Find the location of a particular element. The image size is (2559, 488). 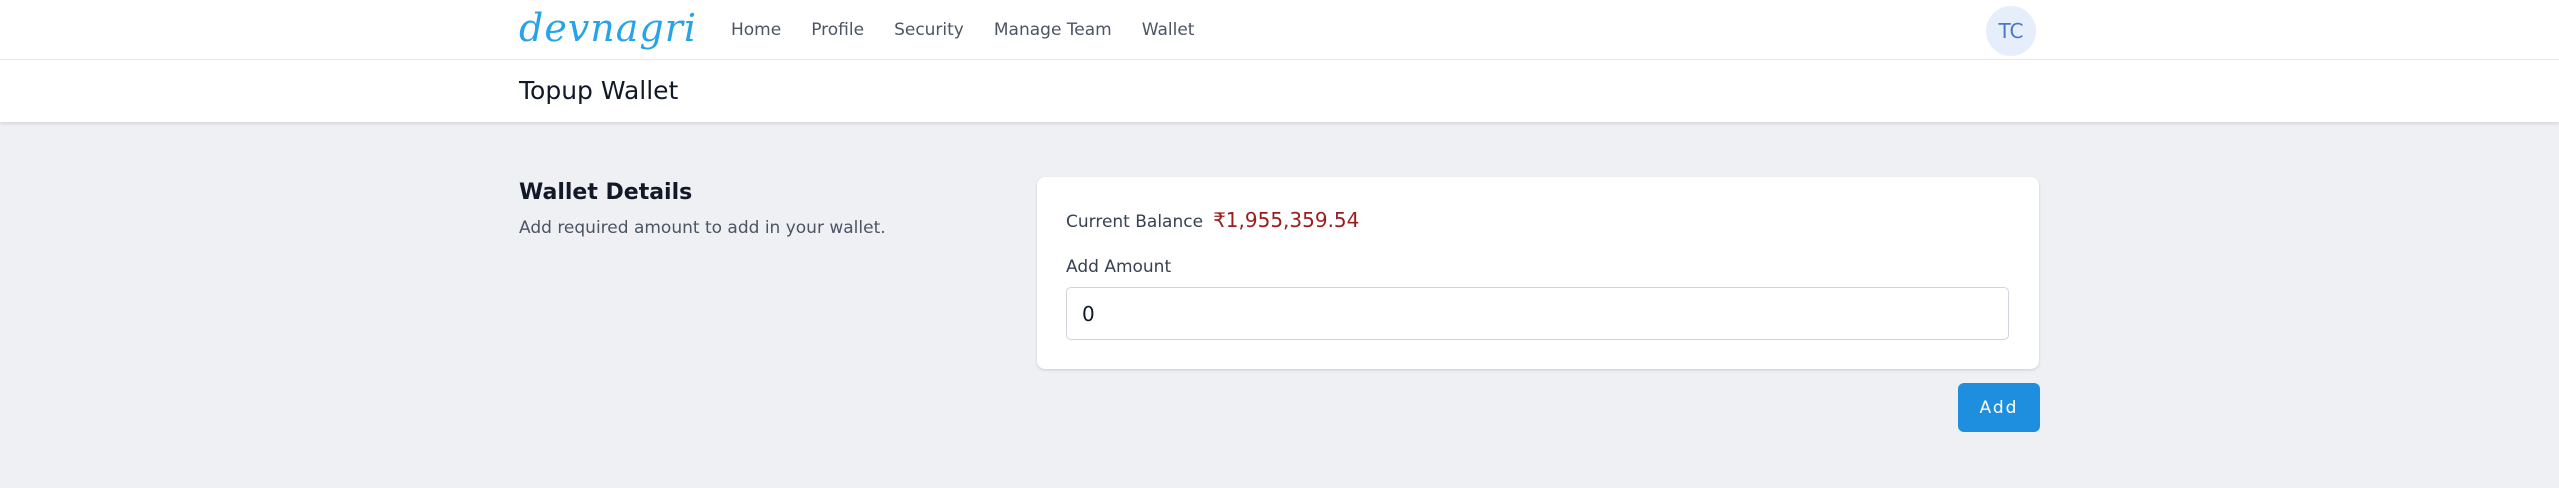

nav-link-manage-team: Manage Team is located at coordinates (1053, 30).